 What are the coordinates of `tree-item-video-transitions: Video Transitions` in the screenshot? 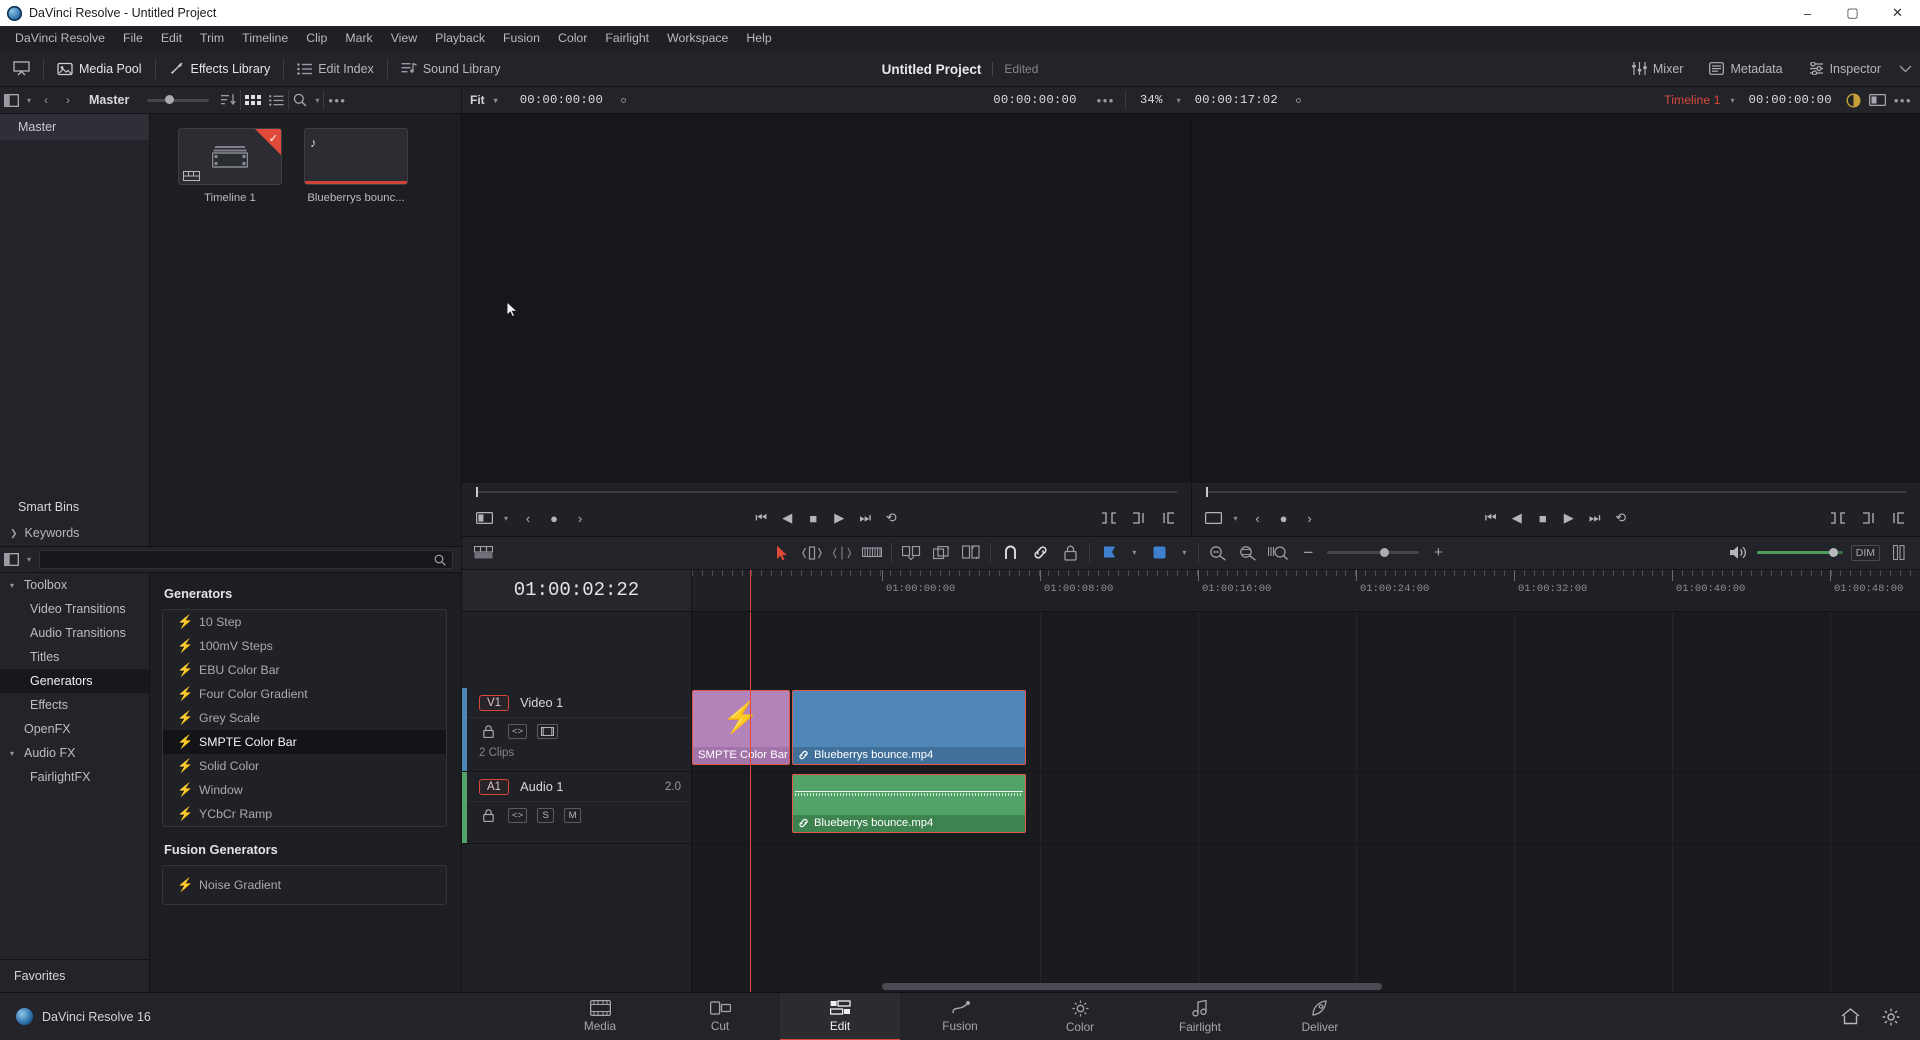 It's located at (74, 609).